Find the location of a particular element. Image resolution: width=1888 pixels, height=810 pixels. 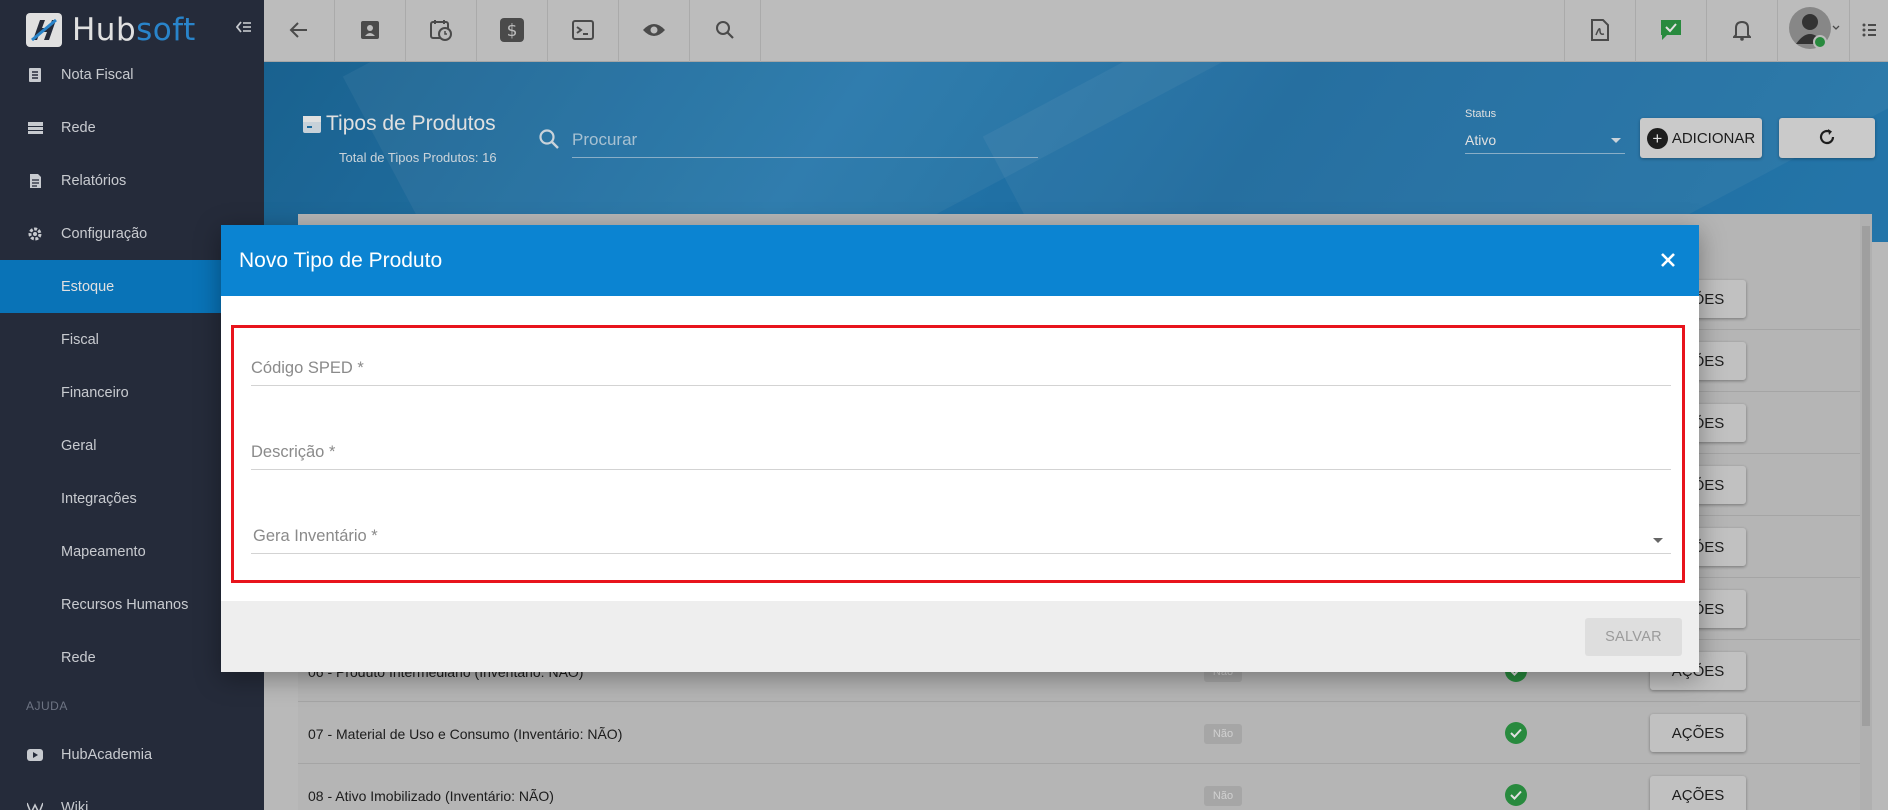

descricao-field: Descrição * is located at coordinates (961, 449).